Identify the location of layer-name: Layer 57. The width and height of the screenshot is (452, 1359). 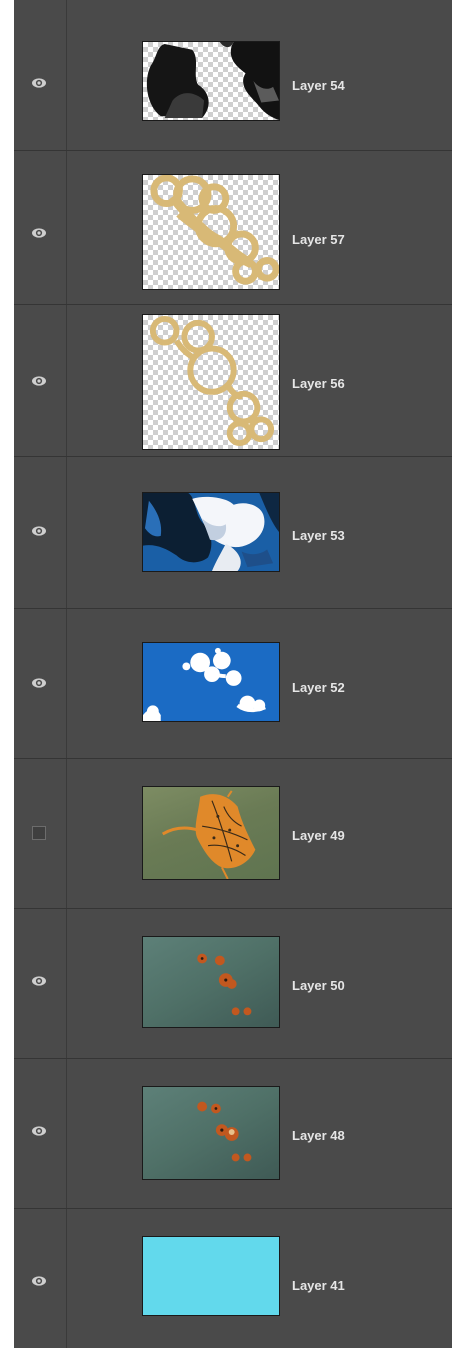
(318, 239).